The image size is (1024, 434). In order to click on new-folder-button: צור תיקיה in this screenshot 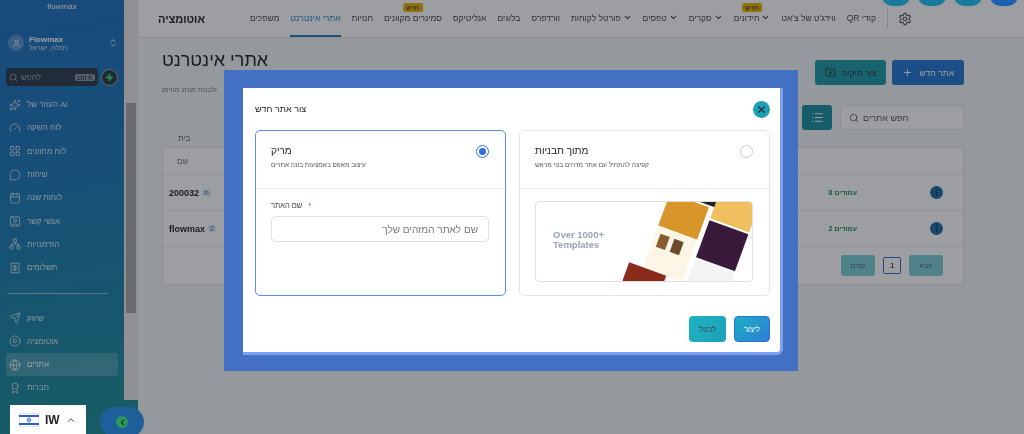, I will do `click(851, 72)`.